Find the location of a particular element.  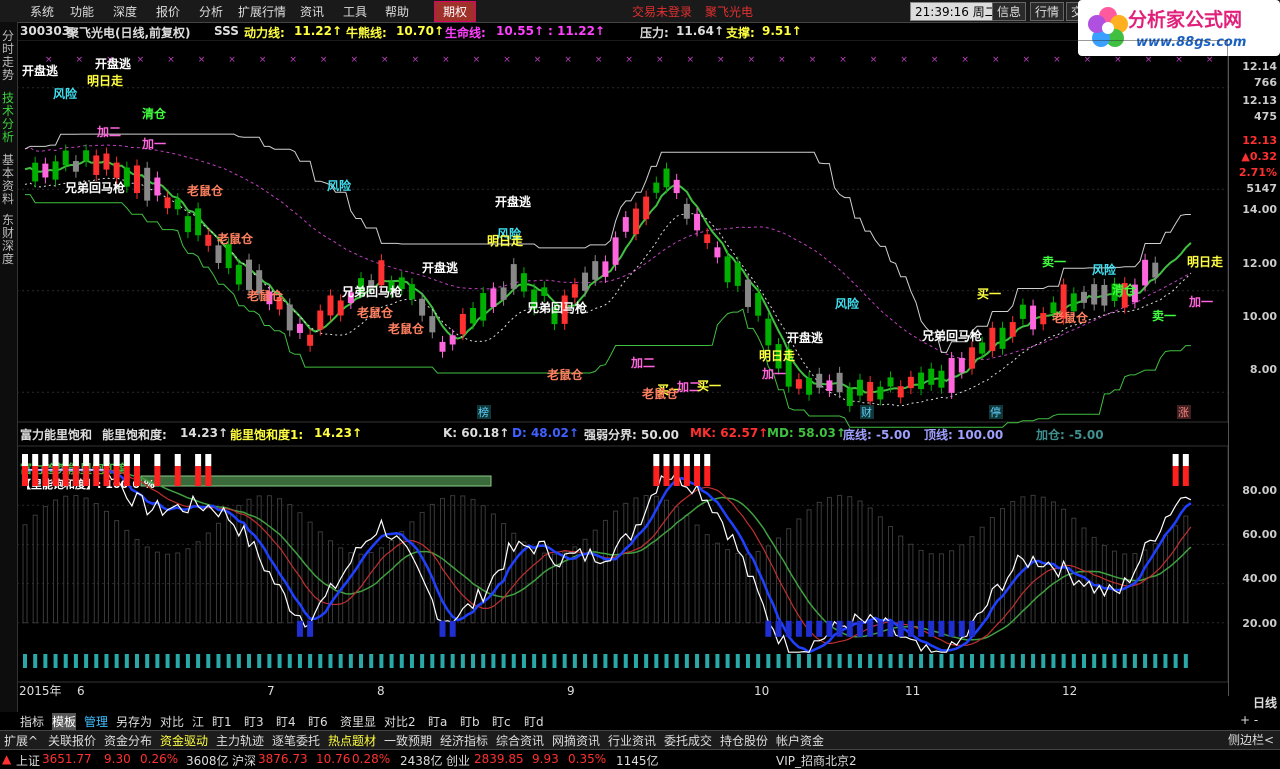

x-axis-label: 11 is located at coordinates (912, 691).